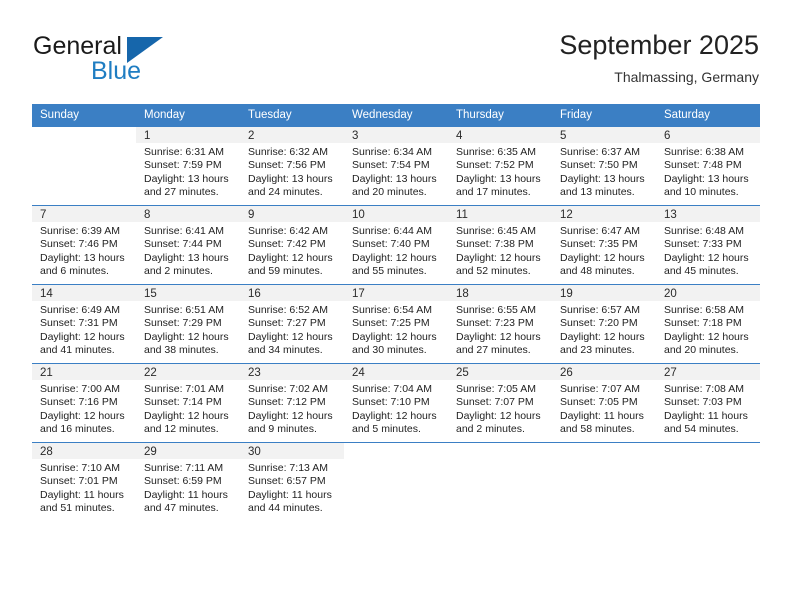 The width and height of the screenshot is (792, 612). I want to click on day-number: 30, so click(292, 451).